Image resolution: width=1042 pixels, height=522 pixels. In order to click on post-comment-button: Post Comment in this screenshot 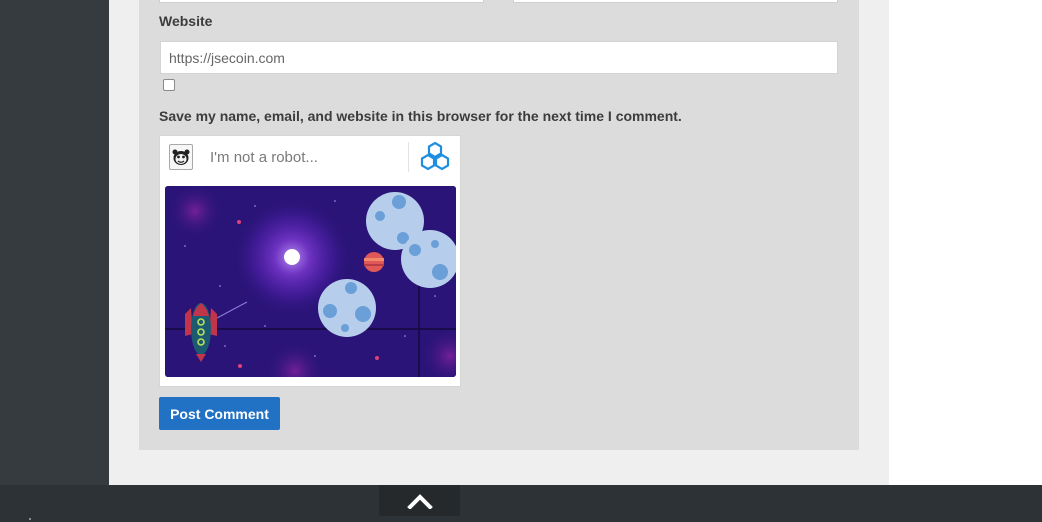, I will do `click(219, 413)`.